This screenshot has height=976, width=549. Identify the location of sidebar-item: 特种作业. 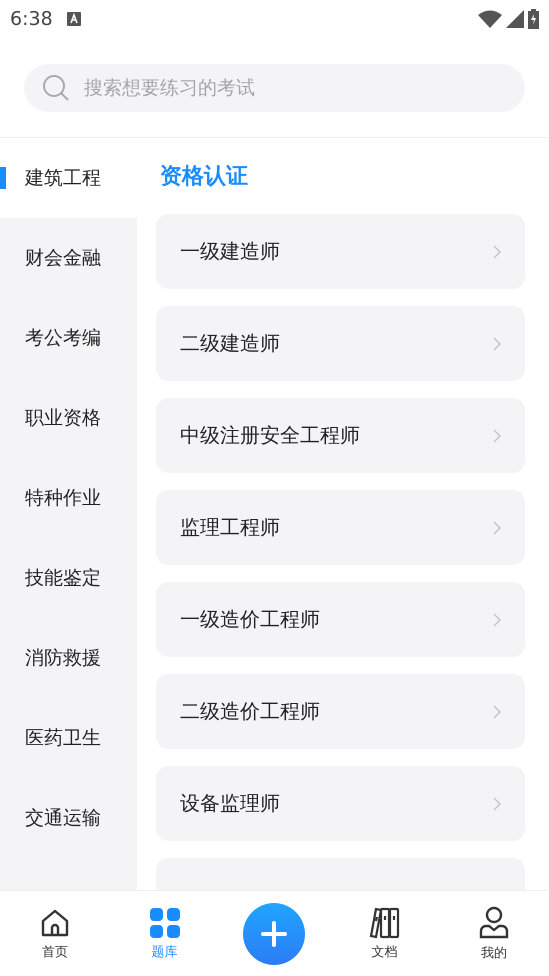
(68, 498).